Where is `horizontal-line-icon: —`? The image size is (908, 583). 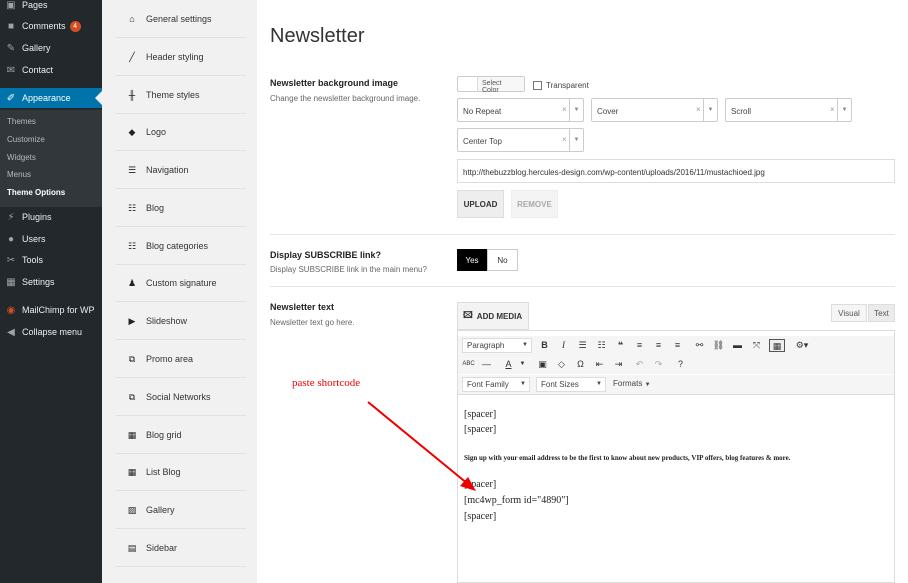
horizontal-line-icon: — is located at coordinates (486, 364).